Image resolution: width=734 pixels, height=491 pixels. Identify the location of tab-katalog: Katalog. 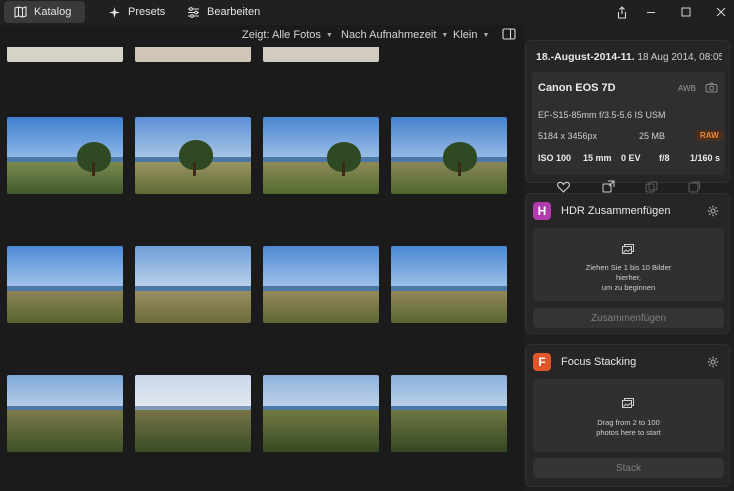
(44, 12).